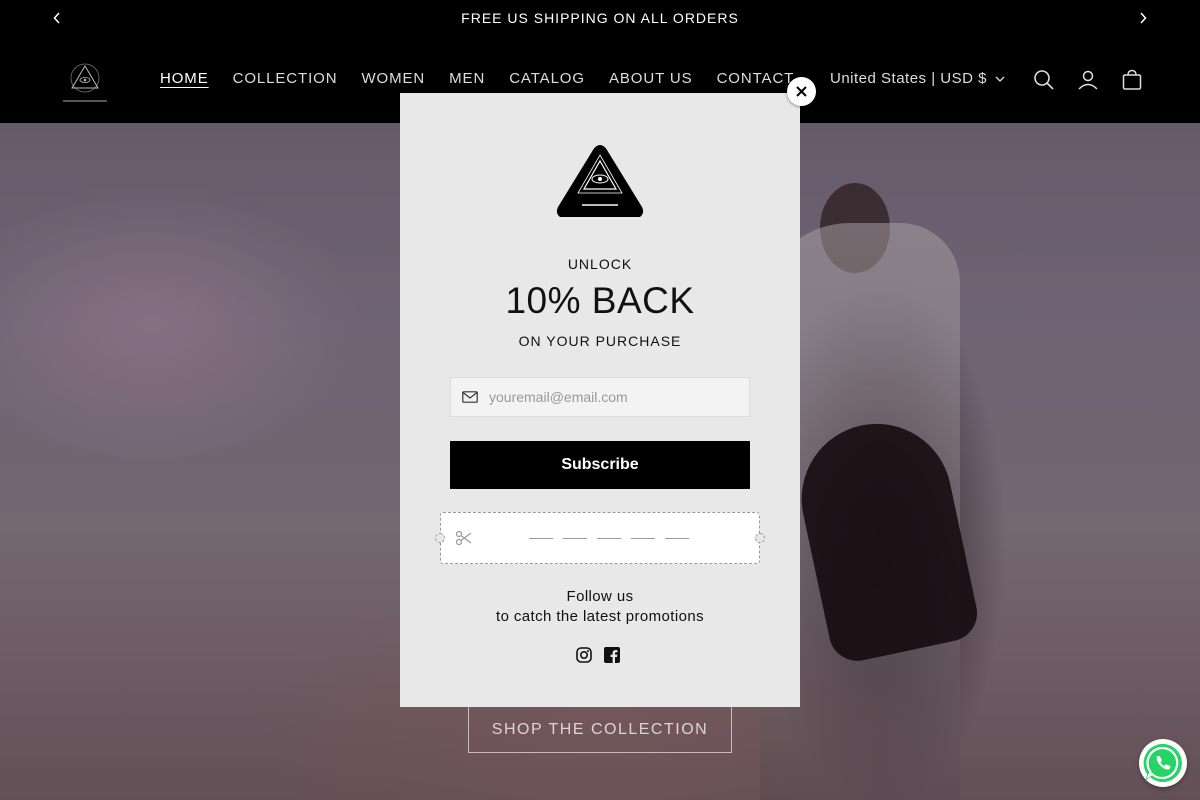 The image size is (1200, 800). I want to click on close-icon, so click(801, 91).